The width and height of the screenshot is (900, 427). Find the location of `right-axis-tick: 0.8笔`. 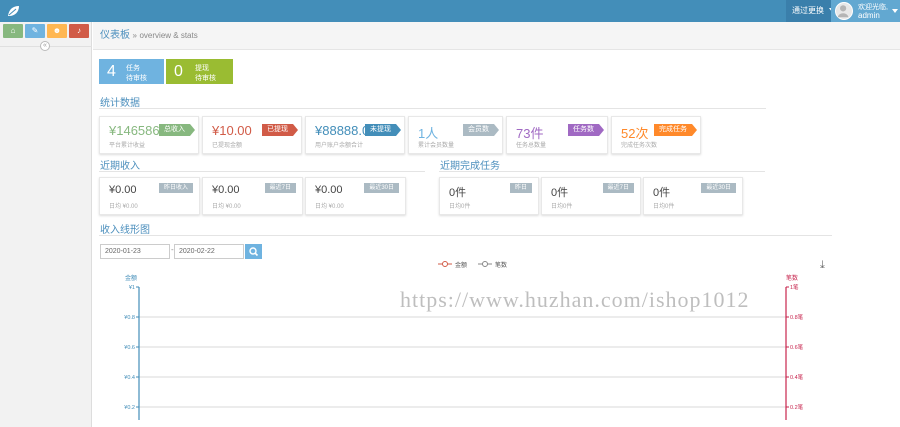

right-axis-tick: 0.8笔 is located at coordinates (797, 317).